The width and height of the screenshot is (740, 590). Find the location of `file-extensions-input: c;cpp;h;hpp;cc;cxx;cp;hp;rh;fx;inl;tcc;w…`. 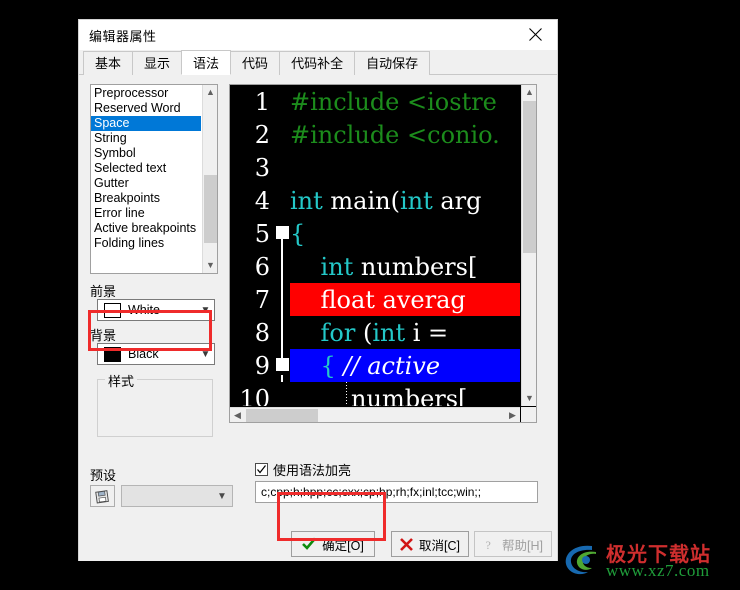

file-extensions-input: c;cpp;h;hpp;cc;cxx;cp;hp;rh;fx;inl;tcc;w… is located at coordinates (396, 492).